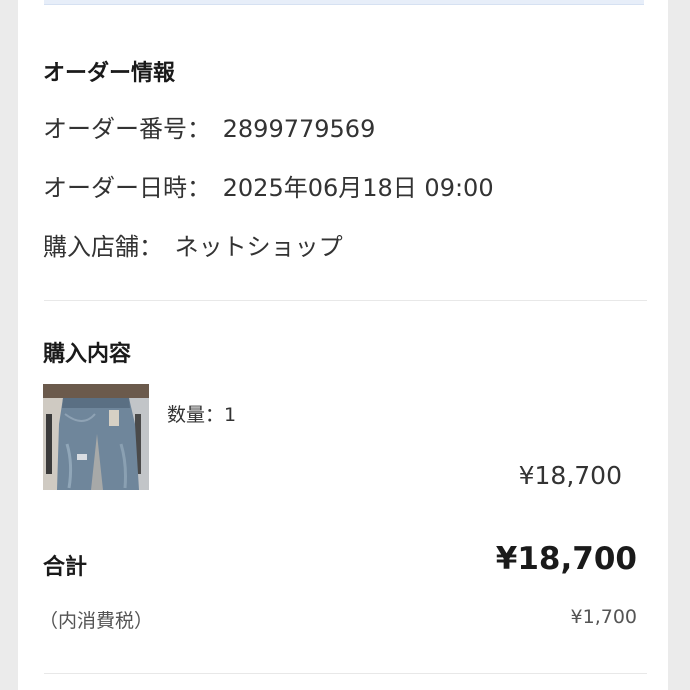 This screenshot has height=690, width=690. Describe the element at coordinates (103, 247) in the screenshot. I see `store-label: 購入店舗：` at that location.